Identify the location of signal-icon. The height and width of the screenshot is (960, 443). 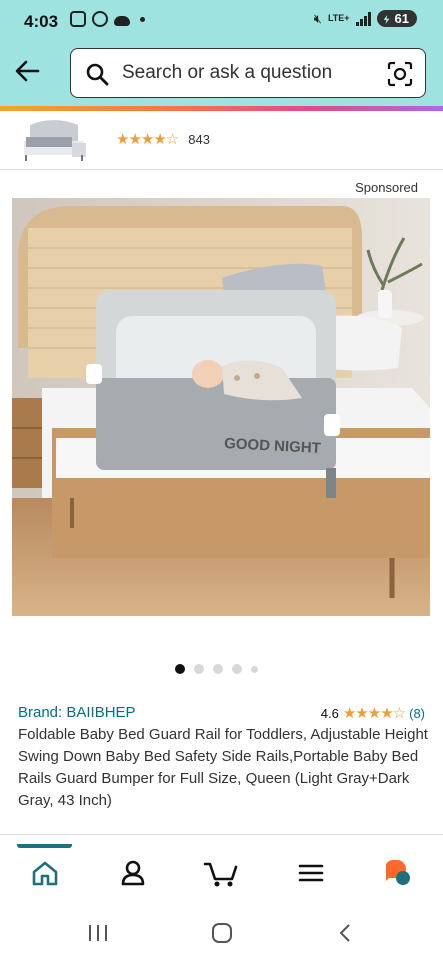
(363, 18).